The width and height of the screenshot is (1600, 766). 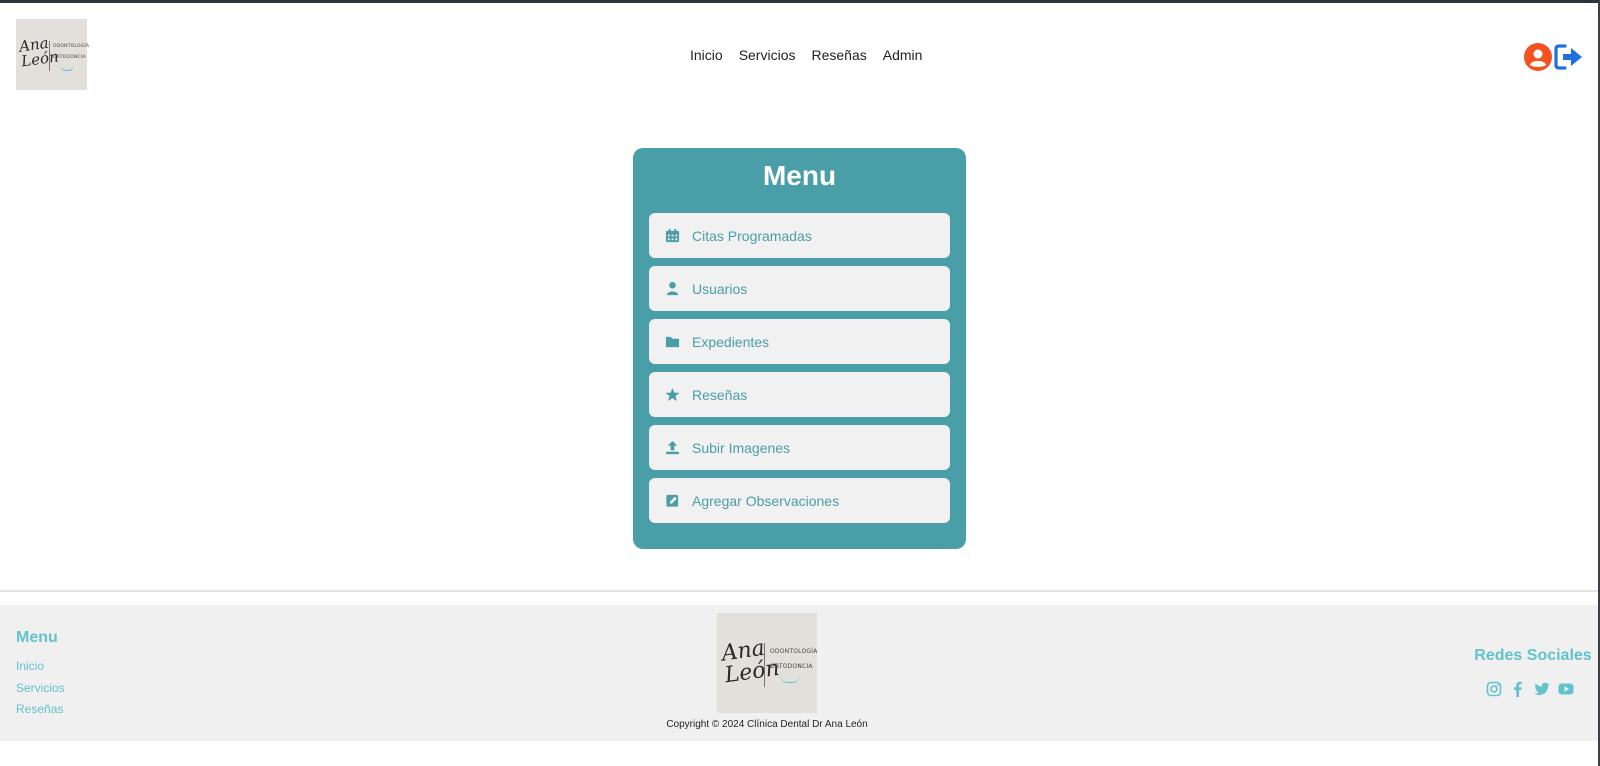 I want to click on footer-menu-title: Menu, so click(x=37, y=637).